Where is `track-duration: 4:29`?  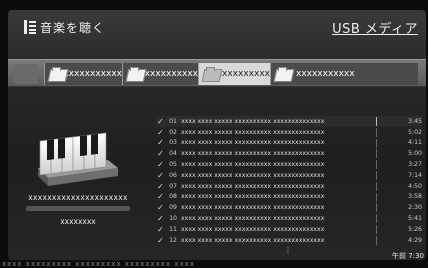 track-duration: 4:29 is located at coordinates (415, 240).